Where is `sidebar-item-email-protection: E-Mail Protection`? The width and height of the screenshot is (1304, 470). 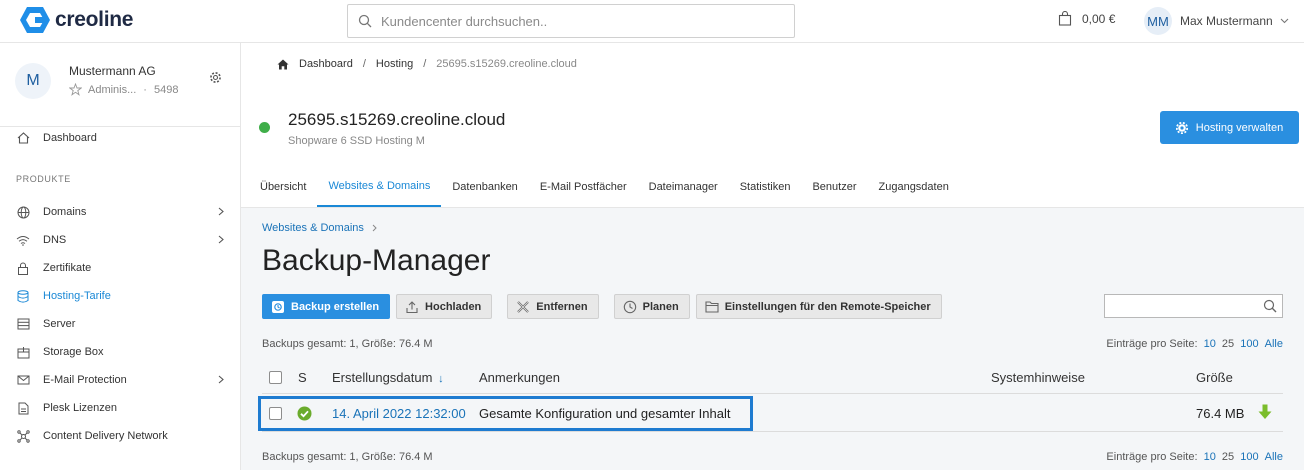 sidebar-item-email-protection: E-Mail Protection is located at coordinates (120, 380).